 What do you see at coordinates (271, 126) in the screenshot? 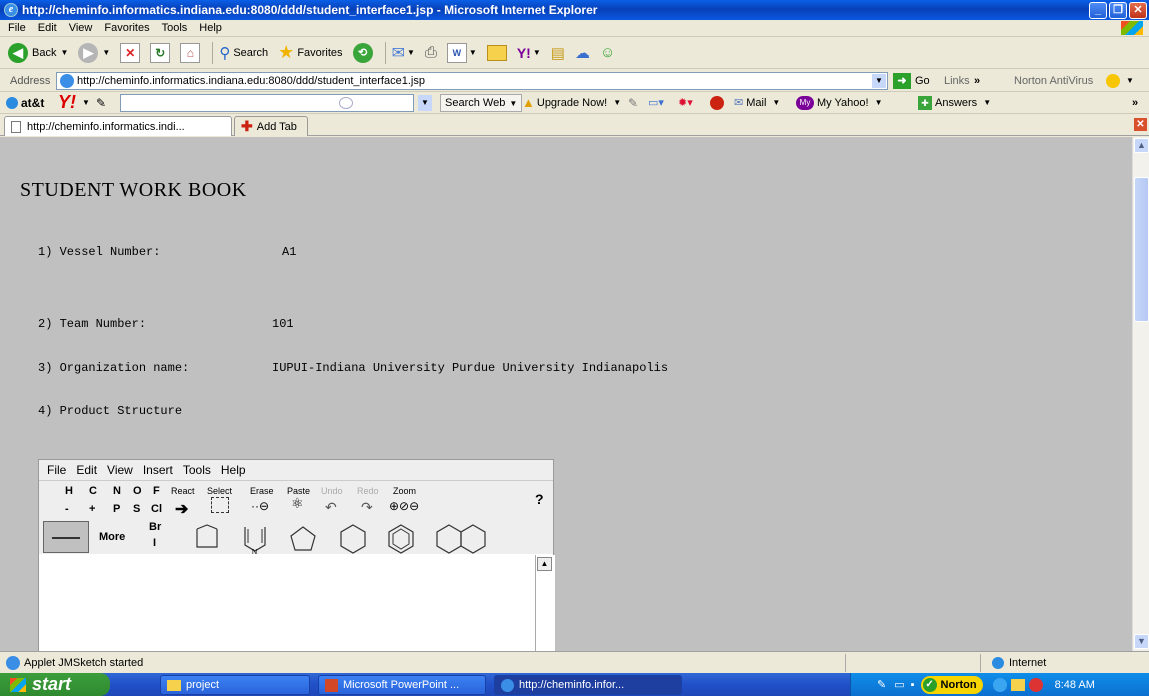
I see `add-tab-button: ✚ Add Tab` at bounding box center [271, 126].